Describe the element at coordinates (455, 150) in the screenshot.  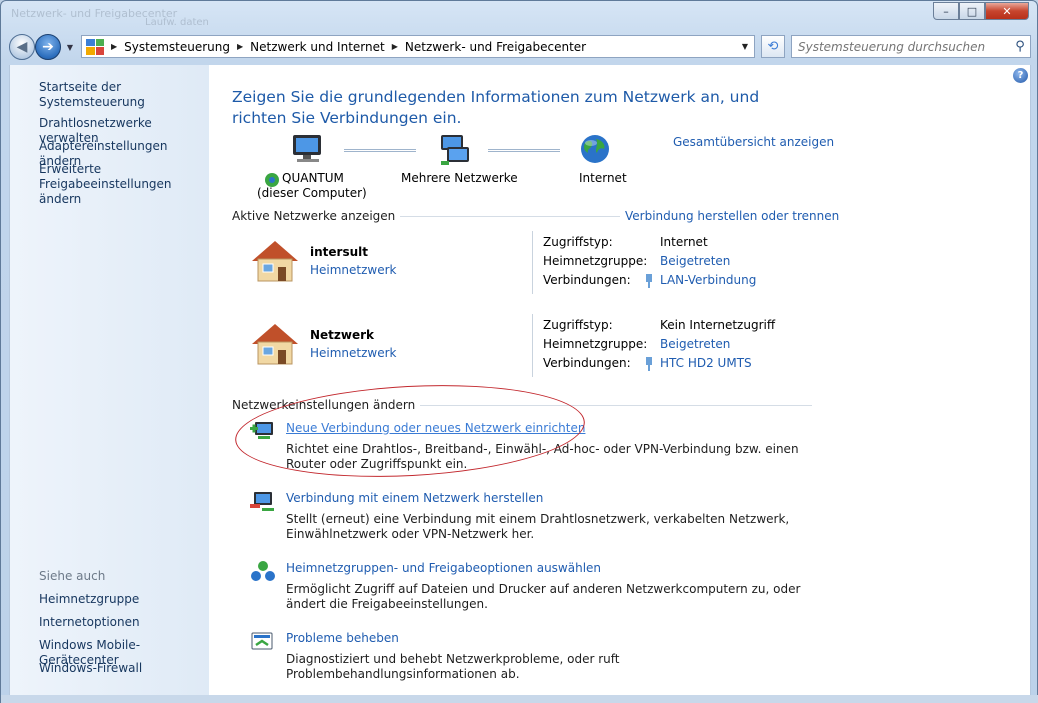
I see `multiple-networks-icon` at that location.